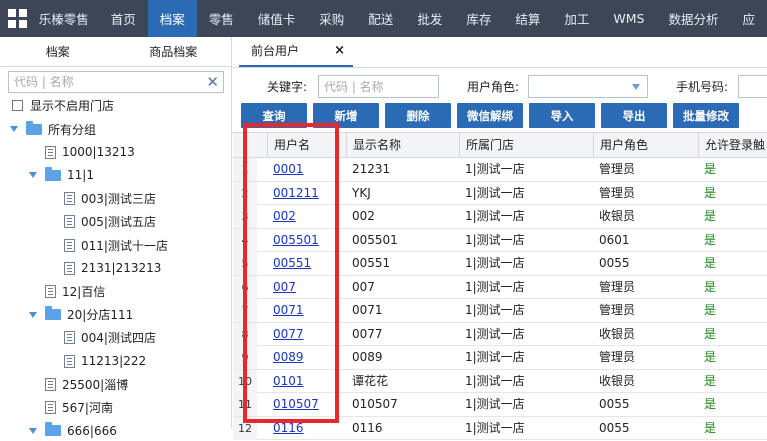  Describe the element at coordinates (562, 115) in the screenshot. I see `import-button: 导入` at that location.